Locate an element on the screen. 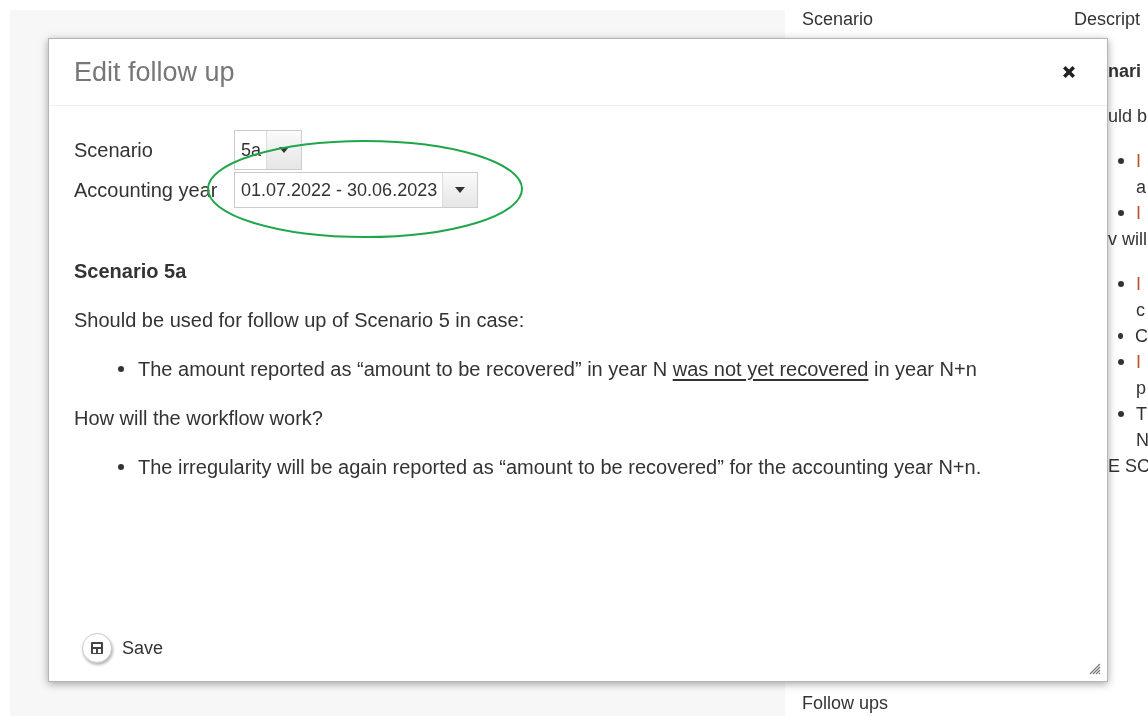 The width and height of the screenshot is (1148, 716). description-text: nari is located at coordinates (1124, 71).